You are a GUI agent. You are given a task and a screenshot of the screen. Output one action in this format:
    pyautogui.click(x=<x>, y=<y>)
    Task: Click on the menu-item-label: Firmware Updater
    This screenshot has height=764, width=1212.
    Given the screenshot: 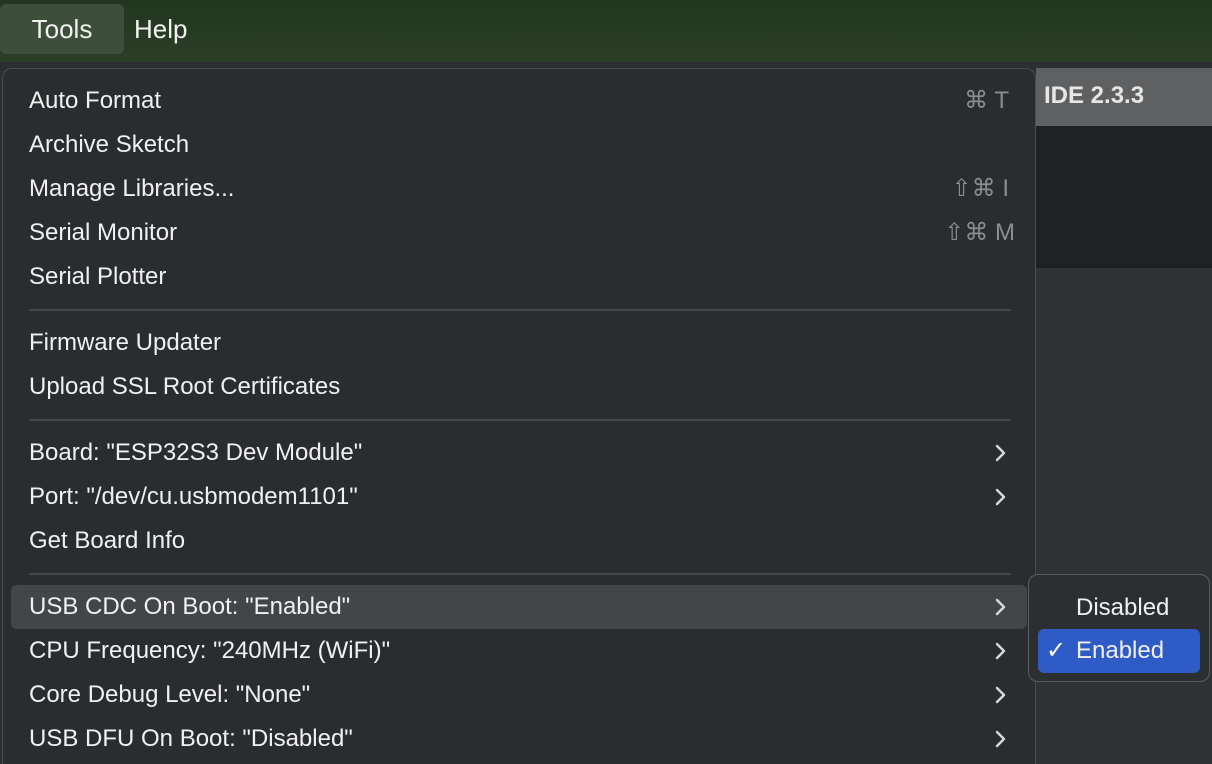 What is the action you would take?
    pyautogui.click(x=125, y=342)
    